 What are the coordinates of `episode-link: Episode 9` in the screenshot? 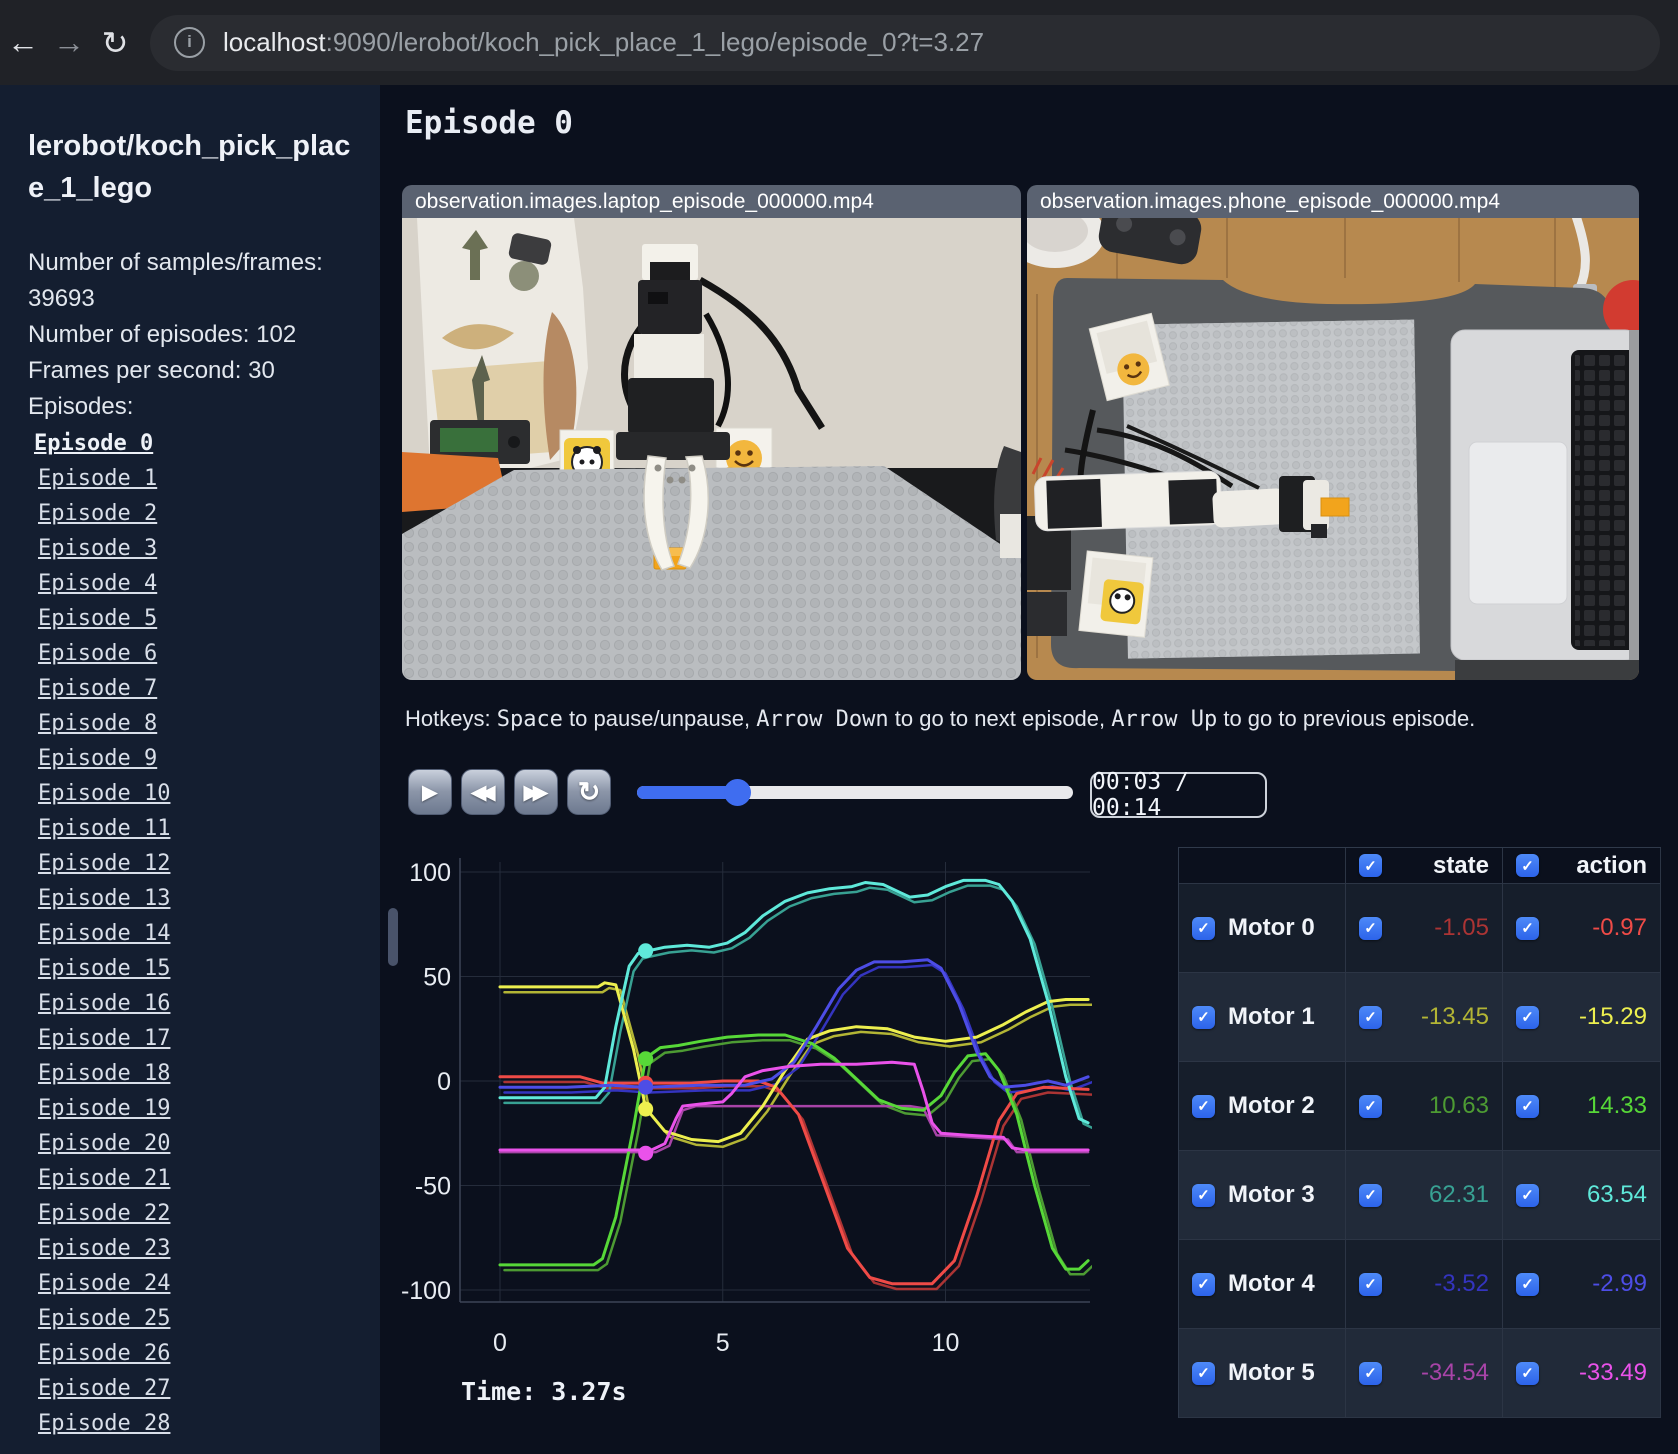 It's located at (193, 758).